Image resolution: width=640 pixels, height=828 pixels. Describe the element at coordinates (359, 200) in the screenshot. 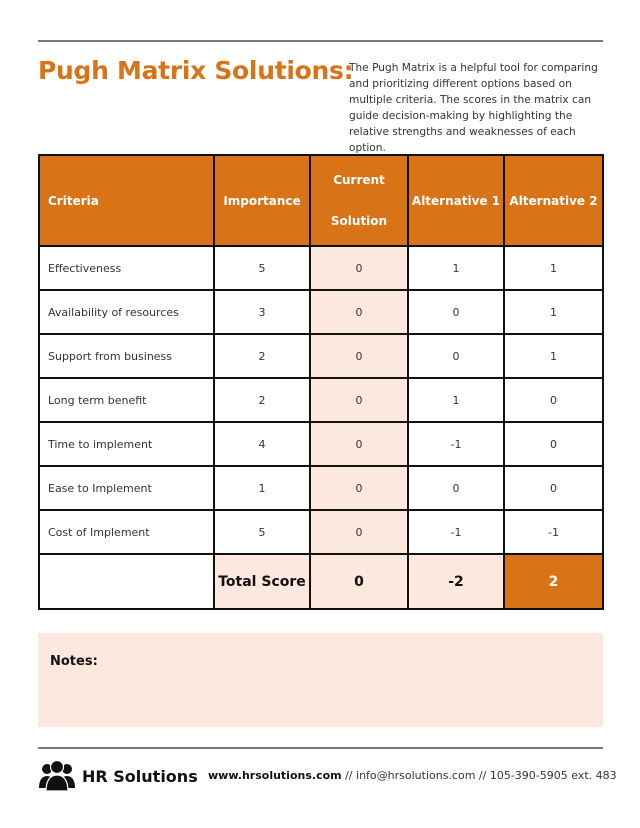

I see `header-current-solution: Current Solution` at that location.